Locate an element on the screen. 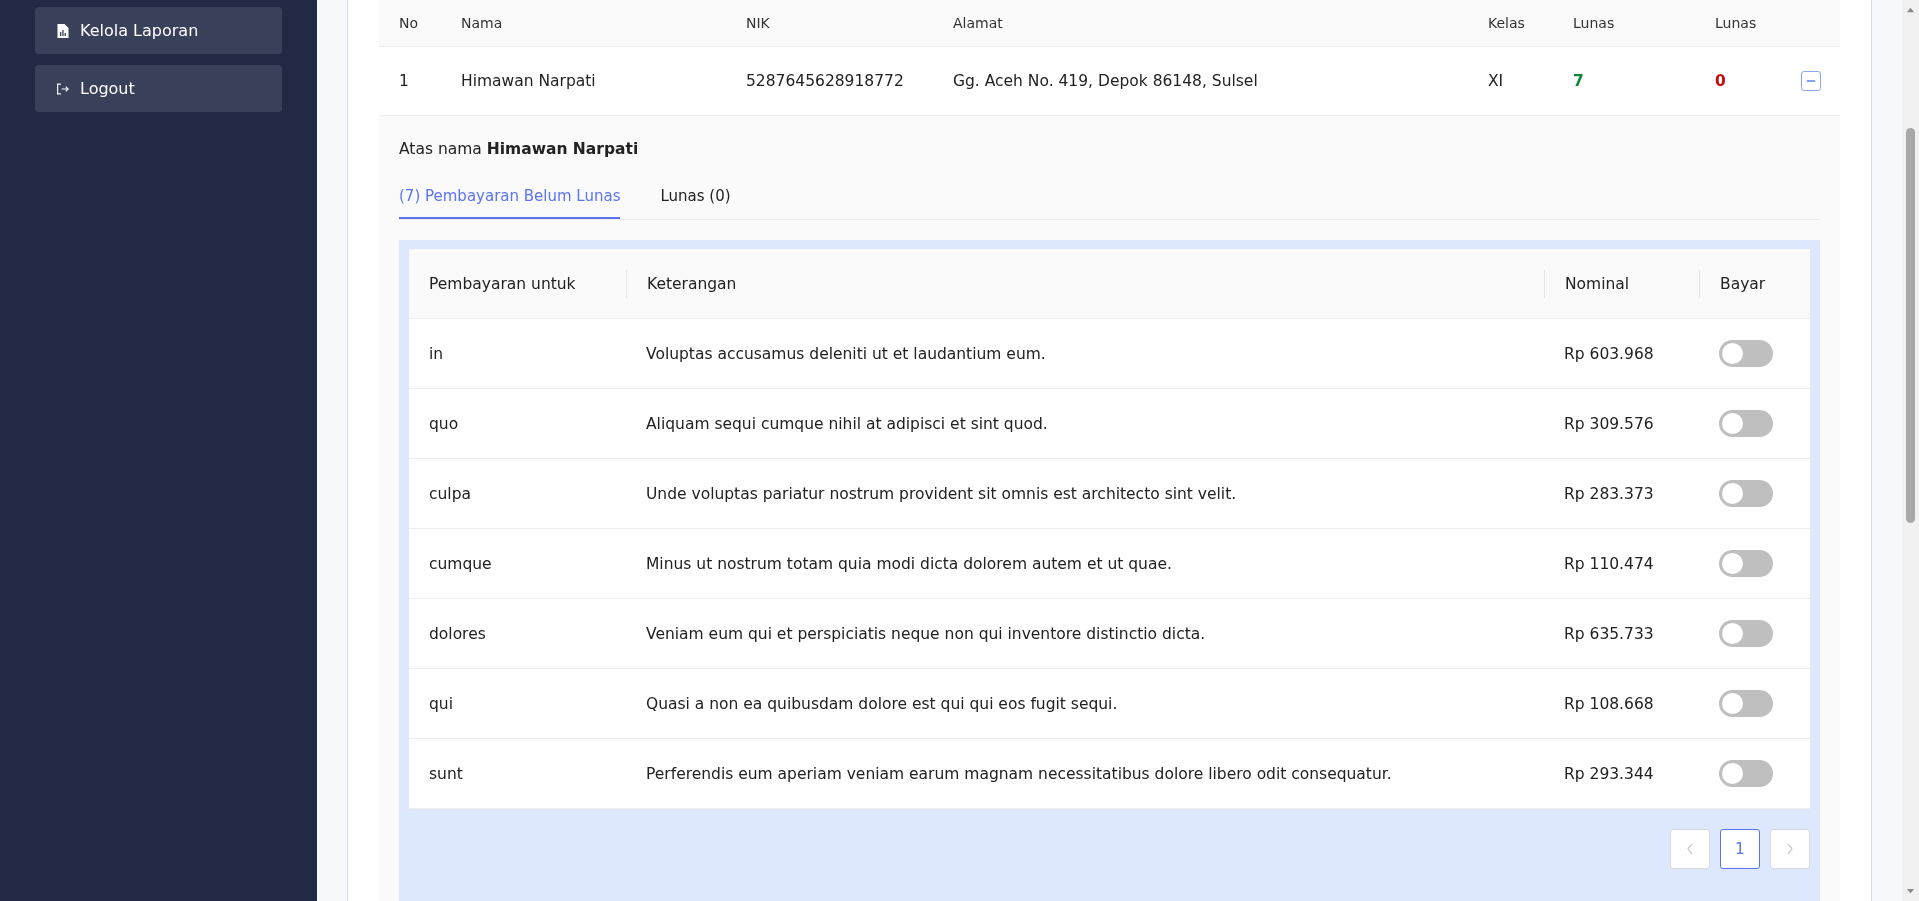 Image resolution: width=1919 pixels, height=901 pixels. table-cell-text: Rp 603.968 is located at coordinates (1609, 354).